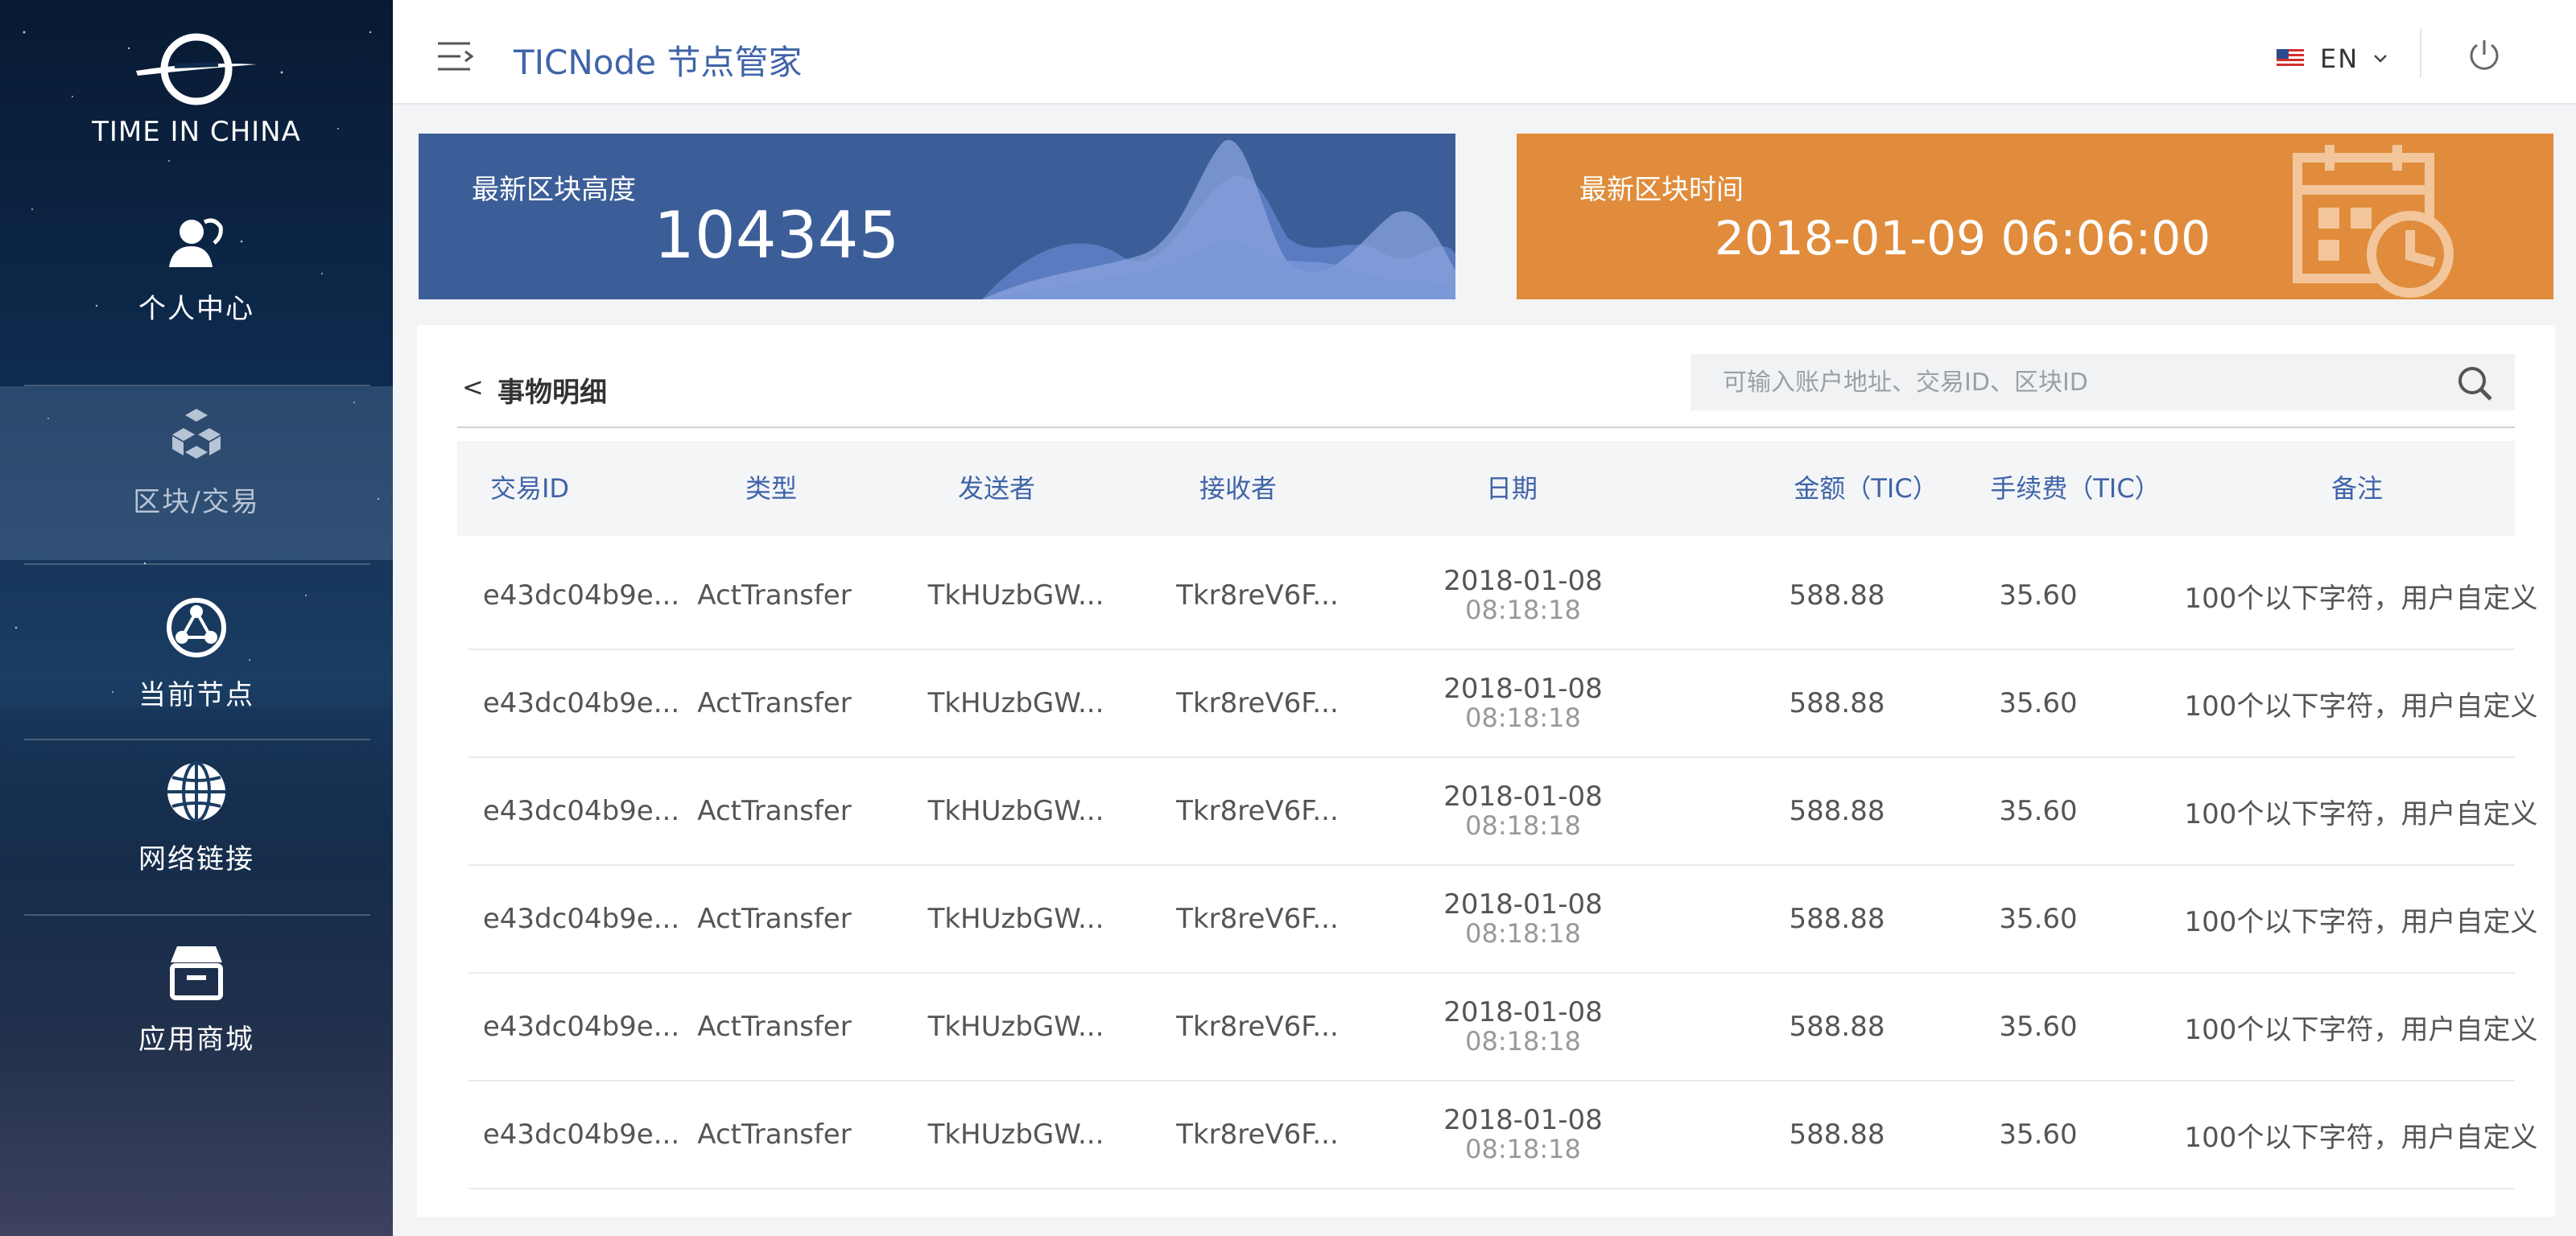  What do you see at coordinates (2381, 59) in the screenshot?
I see `chevron-down-icon` at bounding box center [2381, 59].